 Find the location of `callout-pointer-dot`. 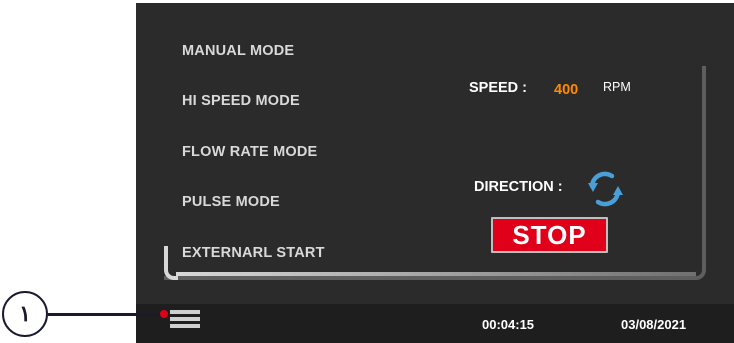

callout-pointer-dot is located at coordinates (164, 314).